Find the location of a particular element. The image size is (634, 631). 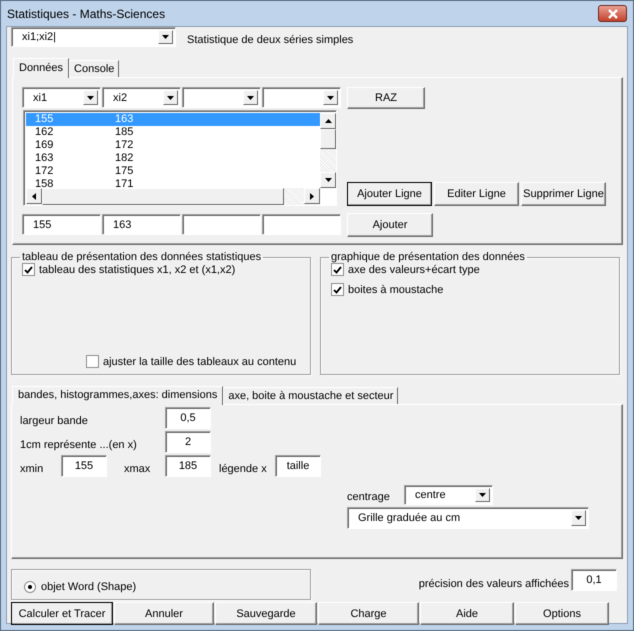

reset-button: RAZ is located at coordinates (386, 98).